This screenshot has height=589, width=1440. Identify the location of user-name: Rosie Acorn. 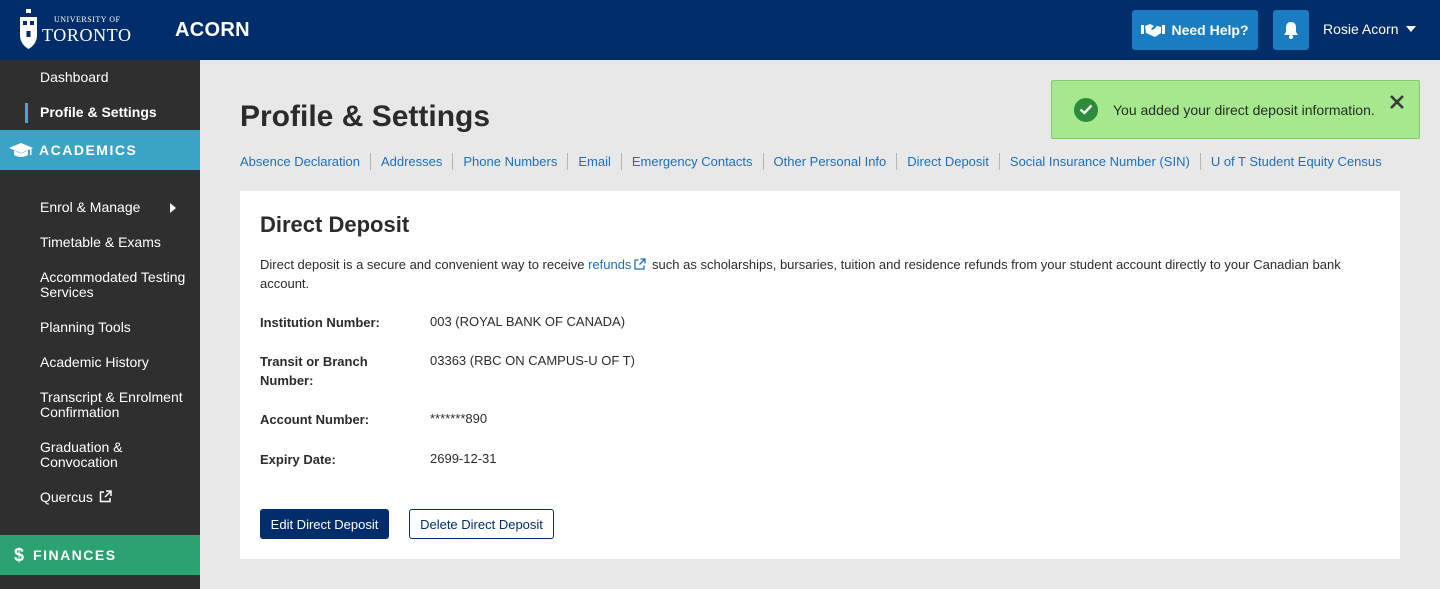
(1361, 29).